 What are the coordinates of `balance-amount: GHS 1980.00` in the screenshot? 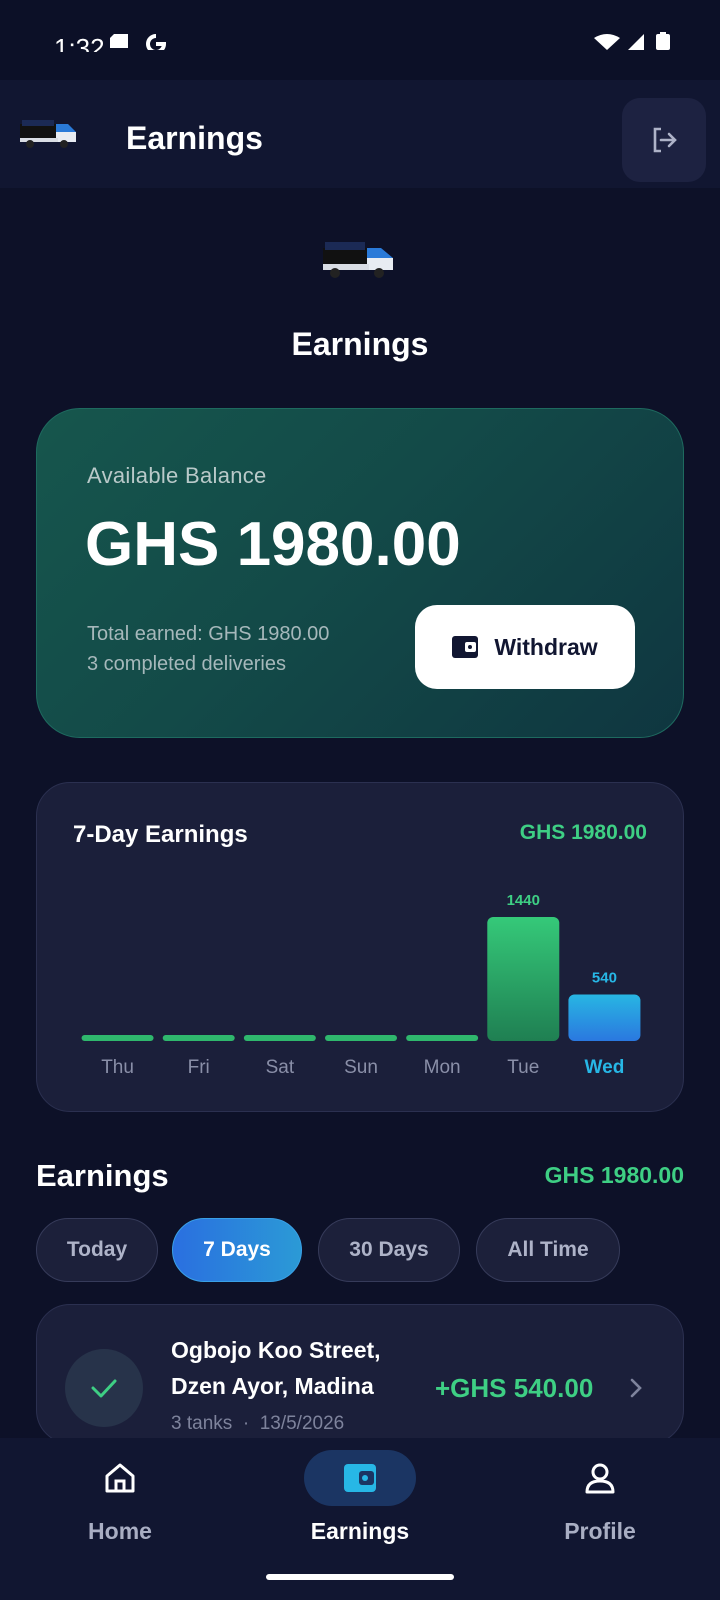 It's located at (273, 544).